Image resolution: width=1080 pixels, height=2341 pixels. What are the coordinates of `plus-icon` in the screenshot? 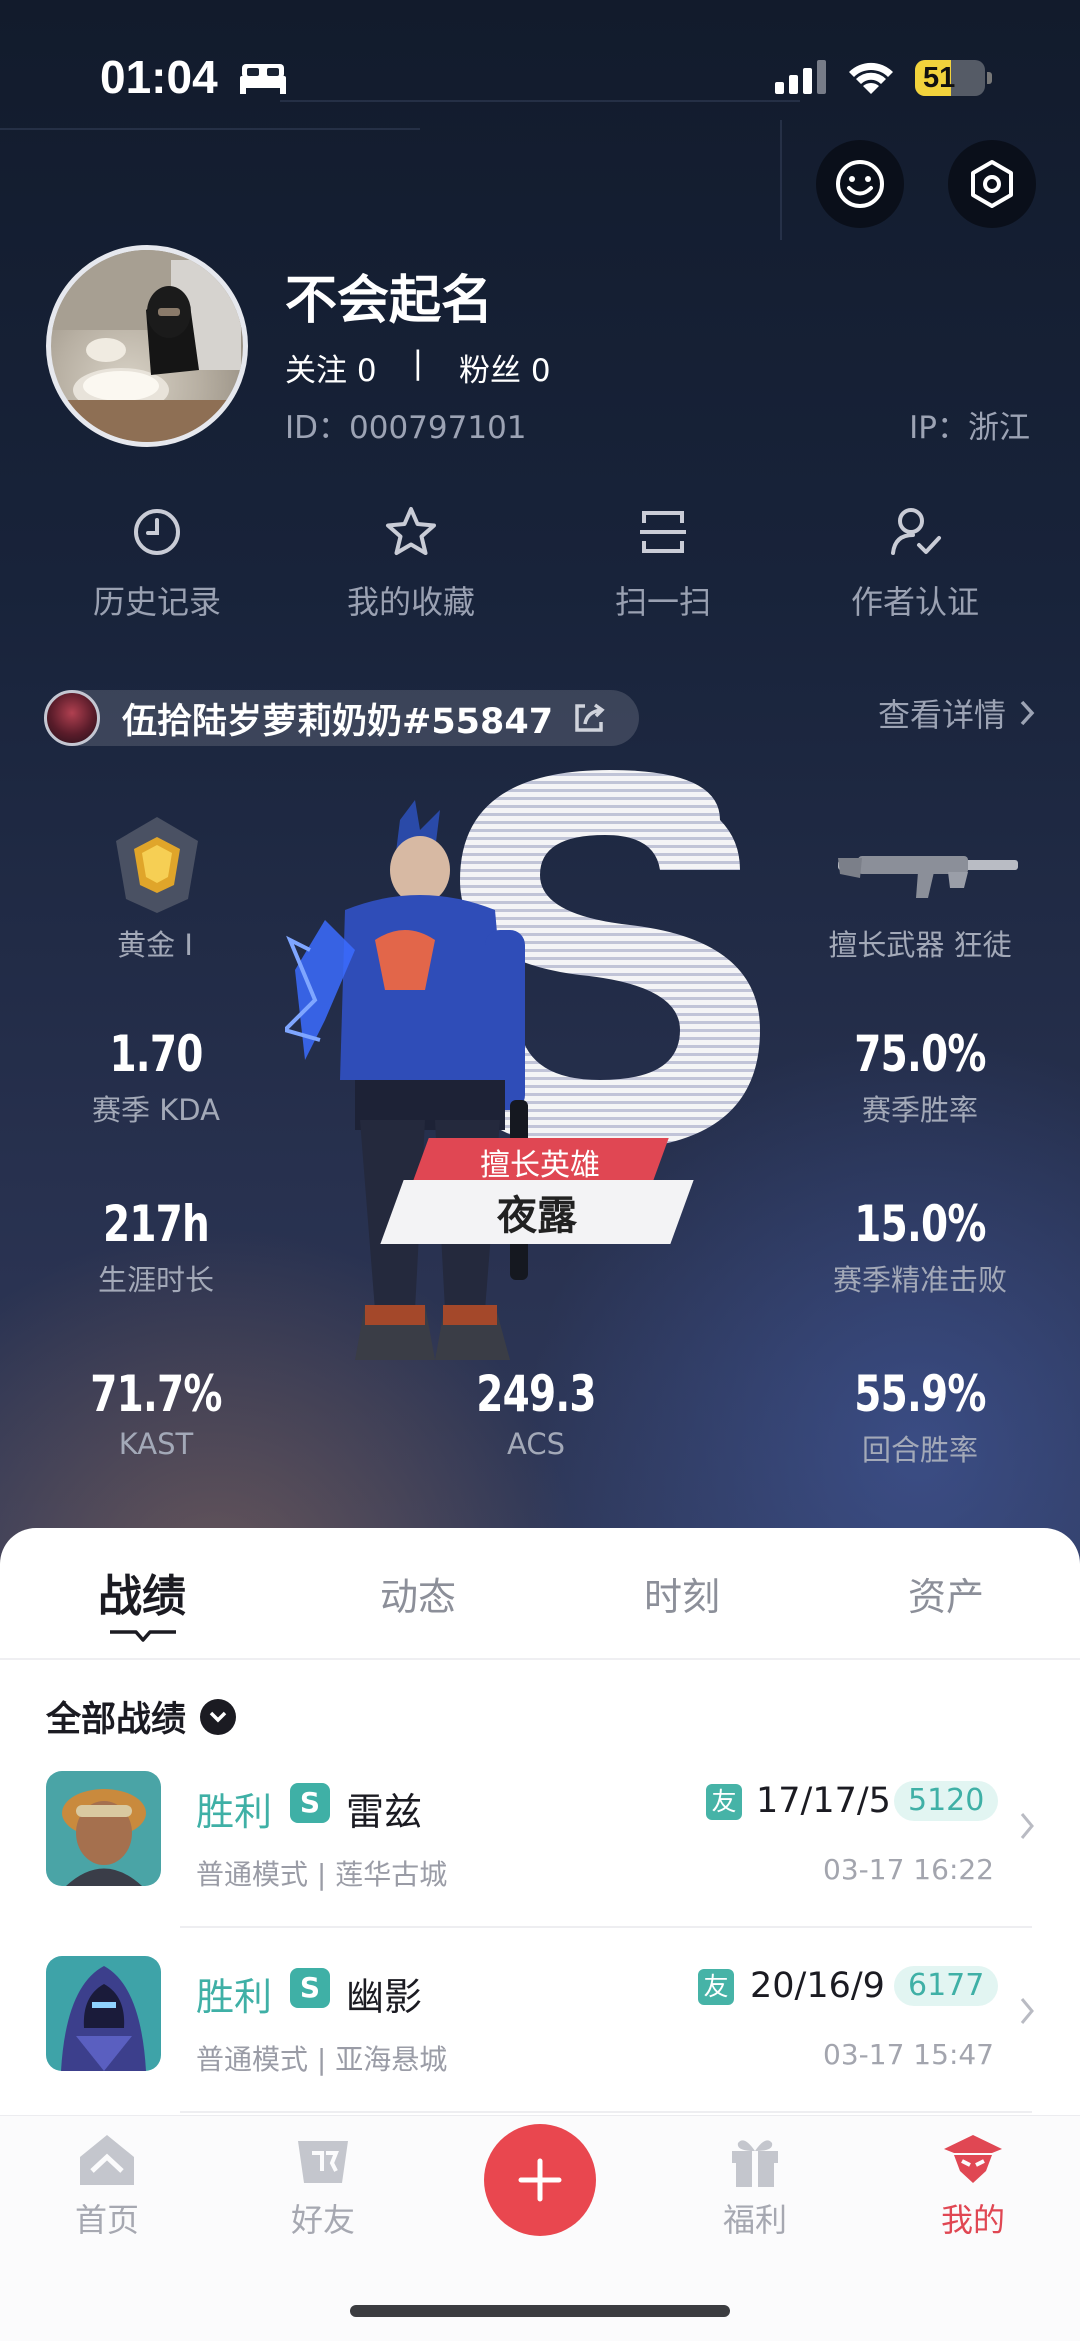 It's located at (540, 2180).